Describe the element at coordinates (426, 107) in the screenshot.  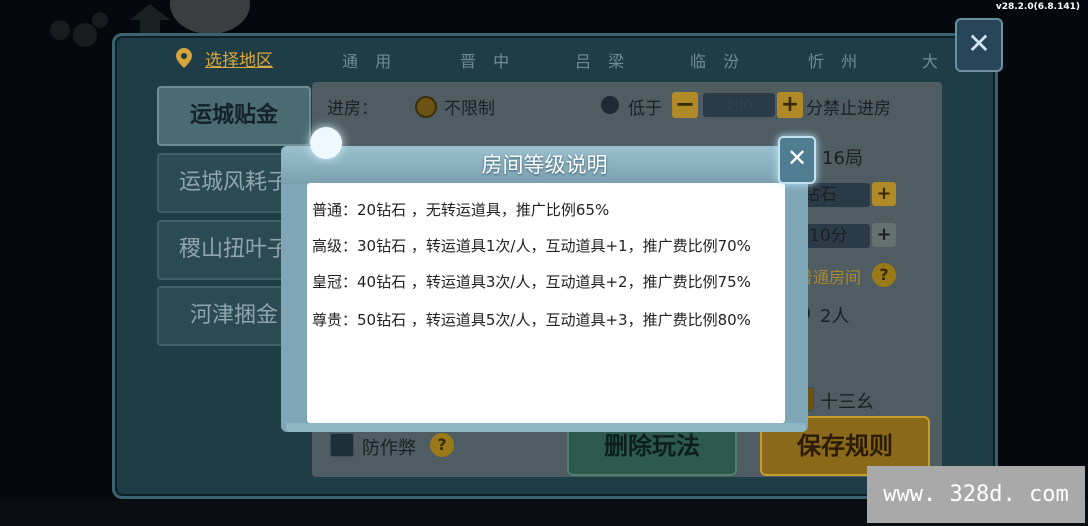
I see `no-limit-radio` at that location.